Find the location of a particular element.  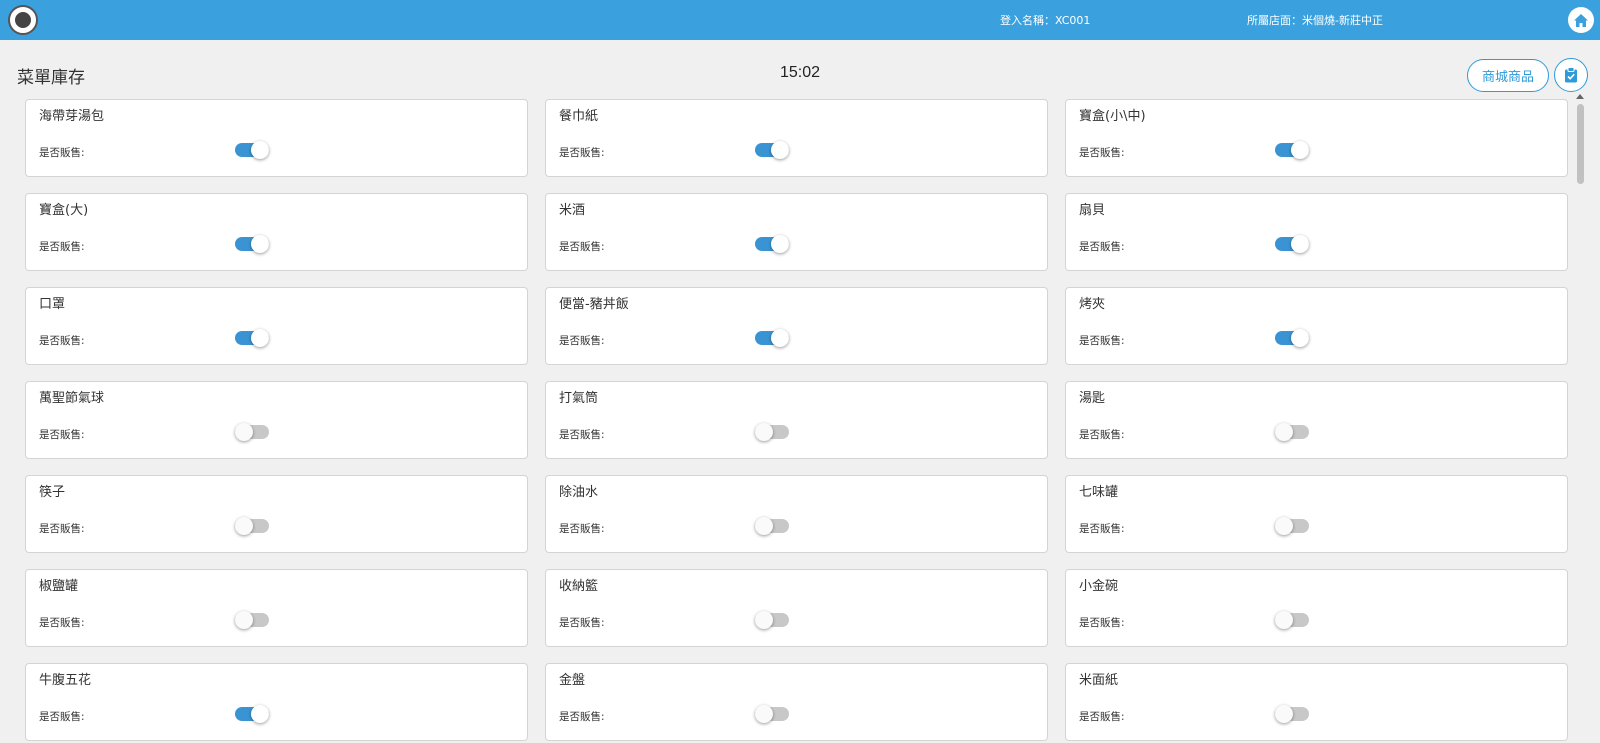

product-card: 萬聖節氣球是否販售: is located at coordinates (276, 420).